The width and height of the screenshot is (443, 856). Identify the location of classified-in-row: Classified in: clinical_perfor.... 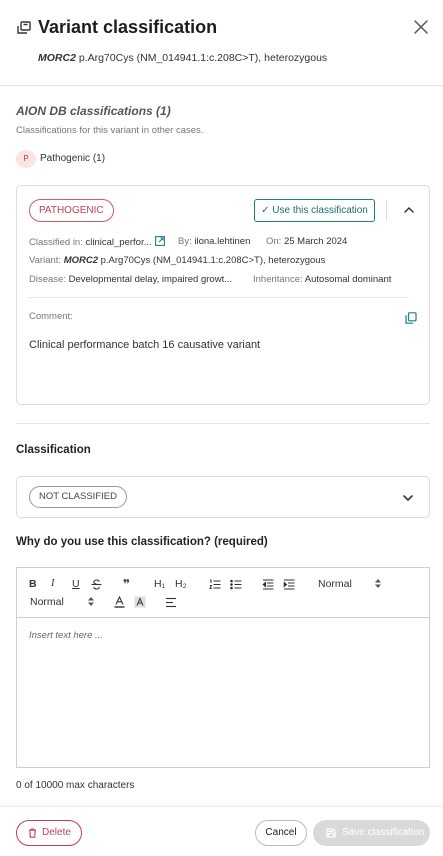
(97, 242).